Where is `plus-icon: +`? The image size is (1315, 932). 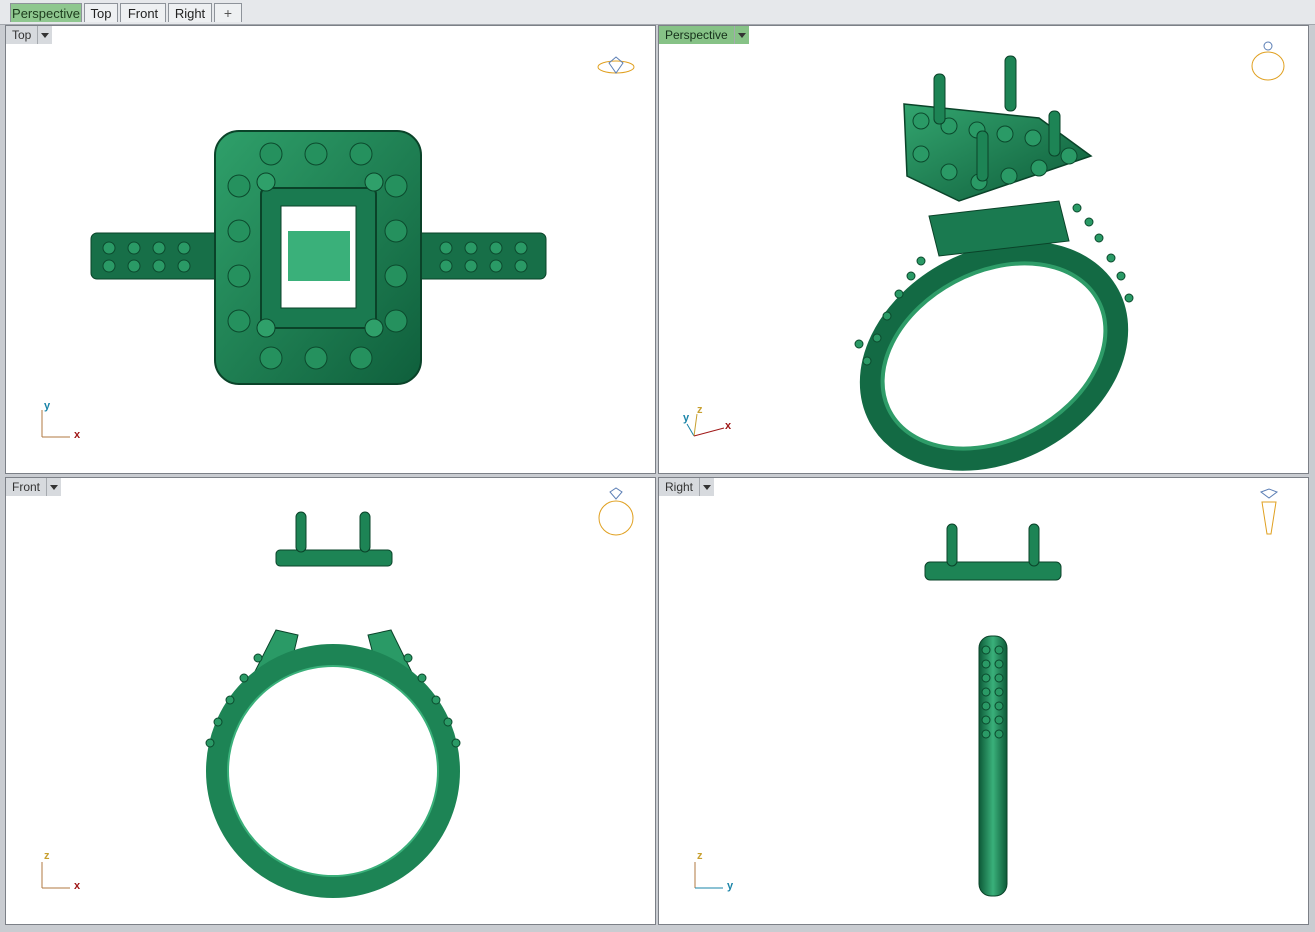
plus-icon: + is located at coordinates (228, 13).